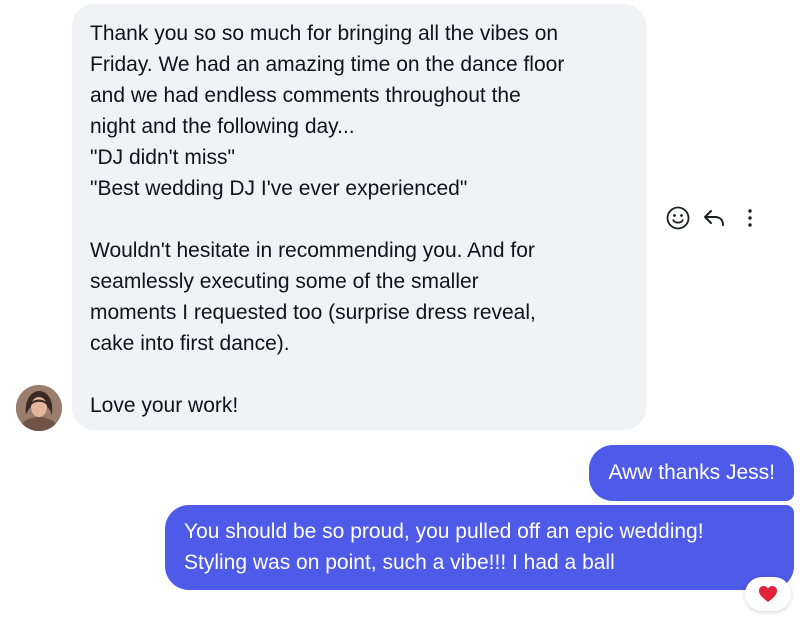 The width and height of the screenshot is (800, 620). I want to click on message-reaction, so click(768, 594).